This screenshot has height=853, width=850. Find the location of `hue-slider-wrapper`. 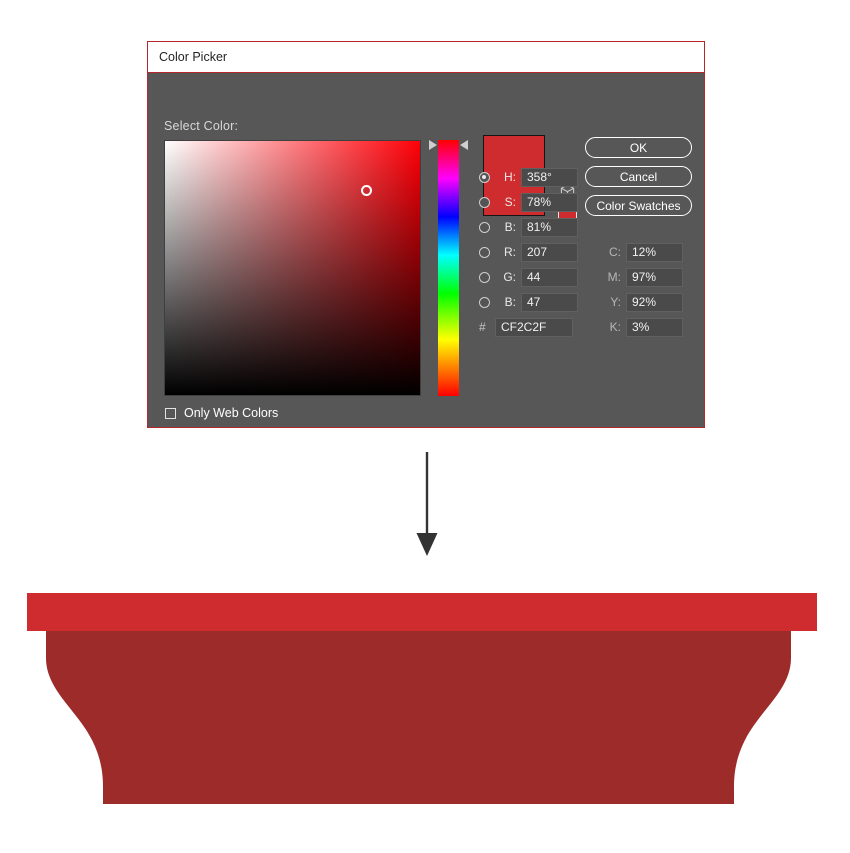

hue-slider-wrapper is located at coordinates (448, 268).